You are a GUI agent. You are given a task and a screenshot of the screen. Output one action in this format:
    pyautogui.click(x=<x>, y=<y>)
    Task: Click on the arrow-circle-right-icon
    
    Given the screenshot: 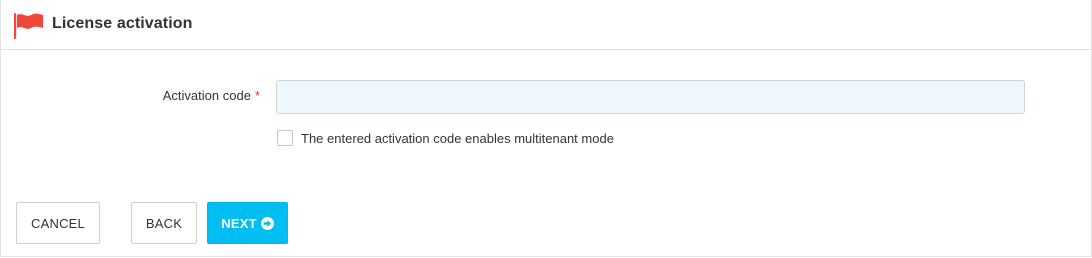 What is the action you would take?
    pyautogui.click(x=267, y=223)
    